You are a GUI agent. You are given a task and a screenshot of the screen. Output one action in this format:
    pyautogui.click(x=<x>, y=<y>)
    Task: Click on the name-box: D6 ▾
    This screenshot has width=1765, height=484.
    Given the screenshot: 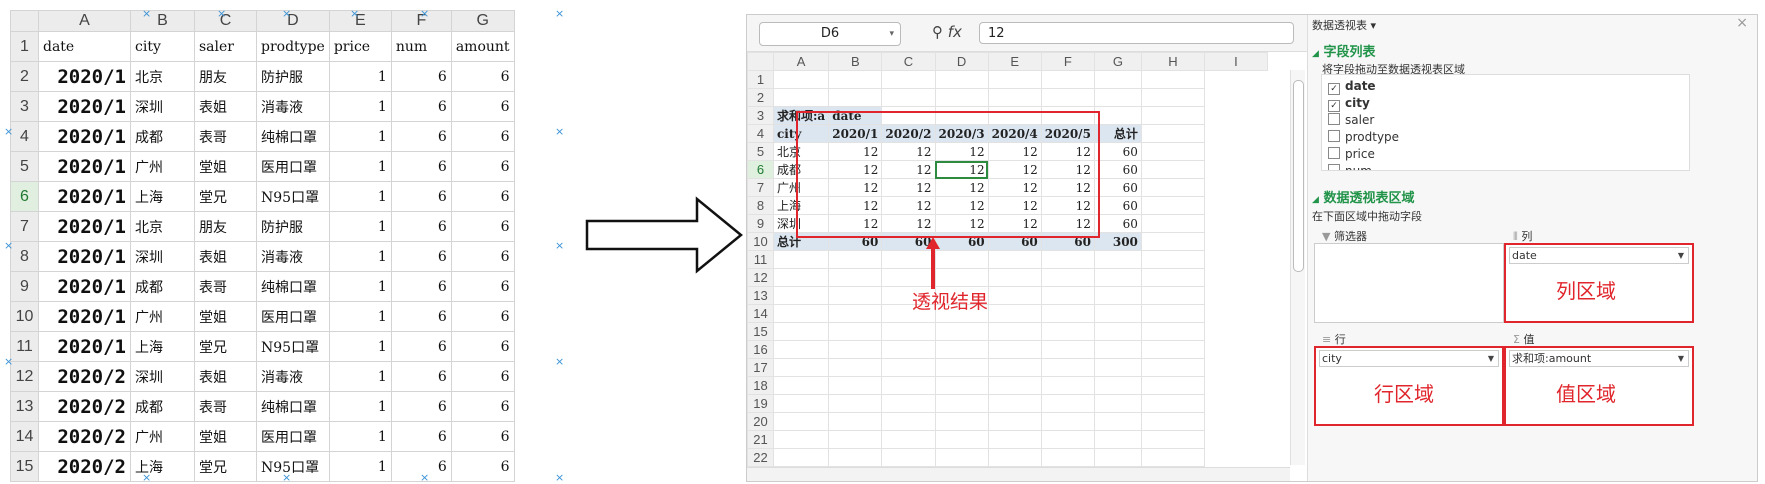 What is the action you would take?
    pyautogui.click(x=830, y=34)
    